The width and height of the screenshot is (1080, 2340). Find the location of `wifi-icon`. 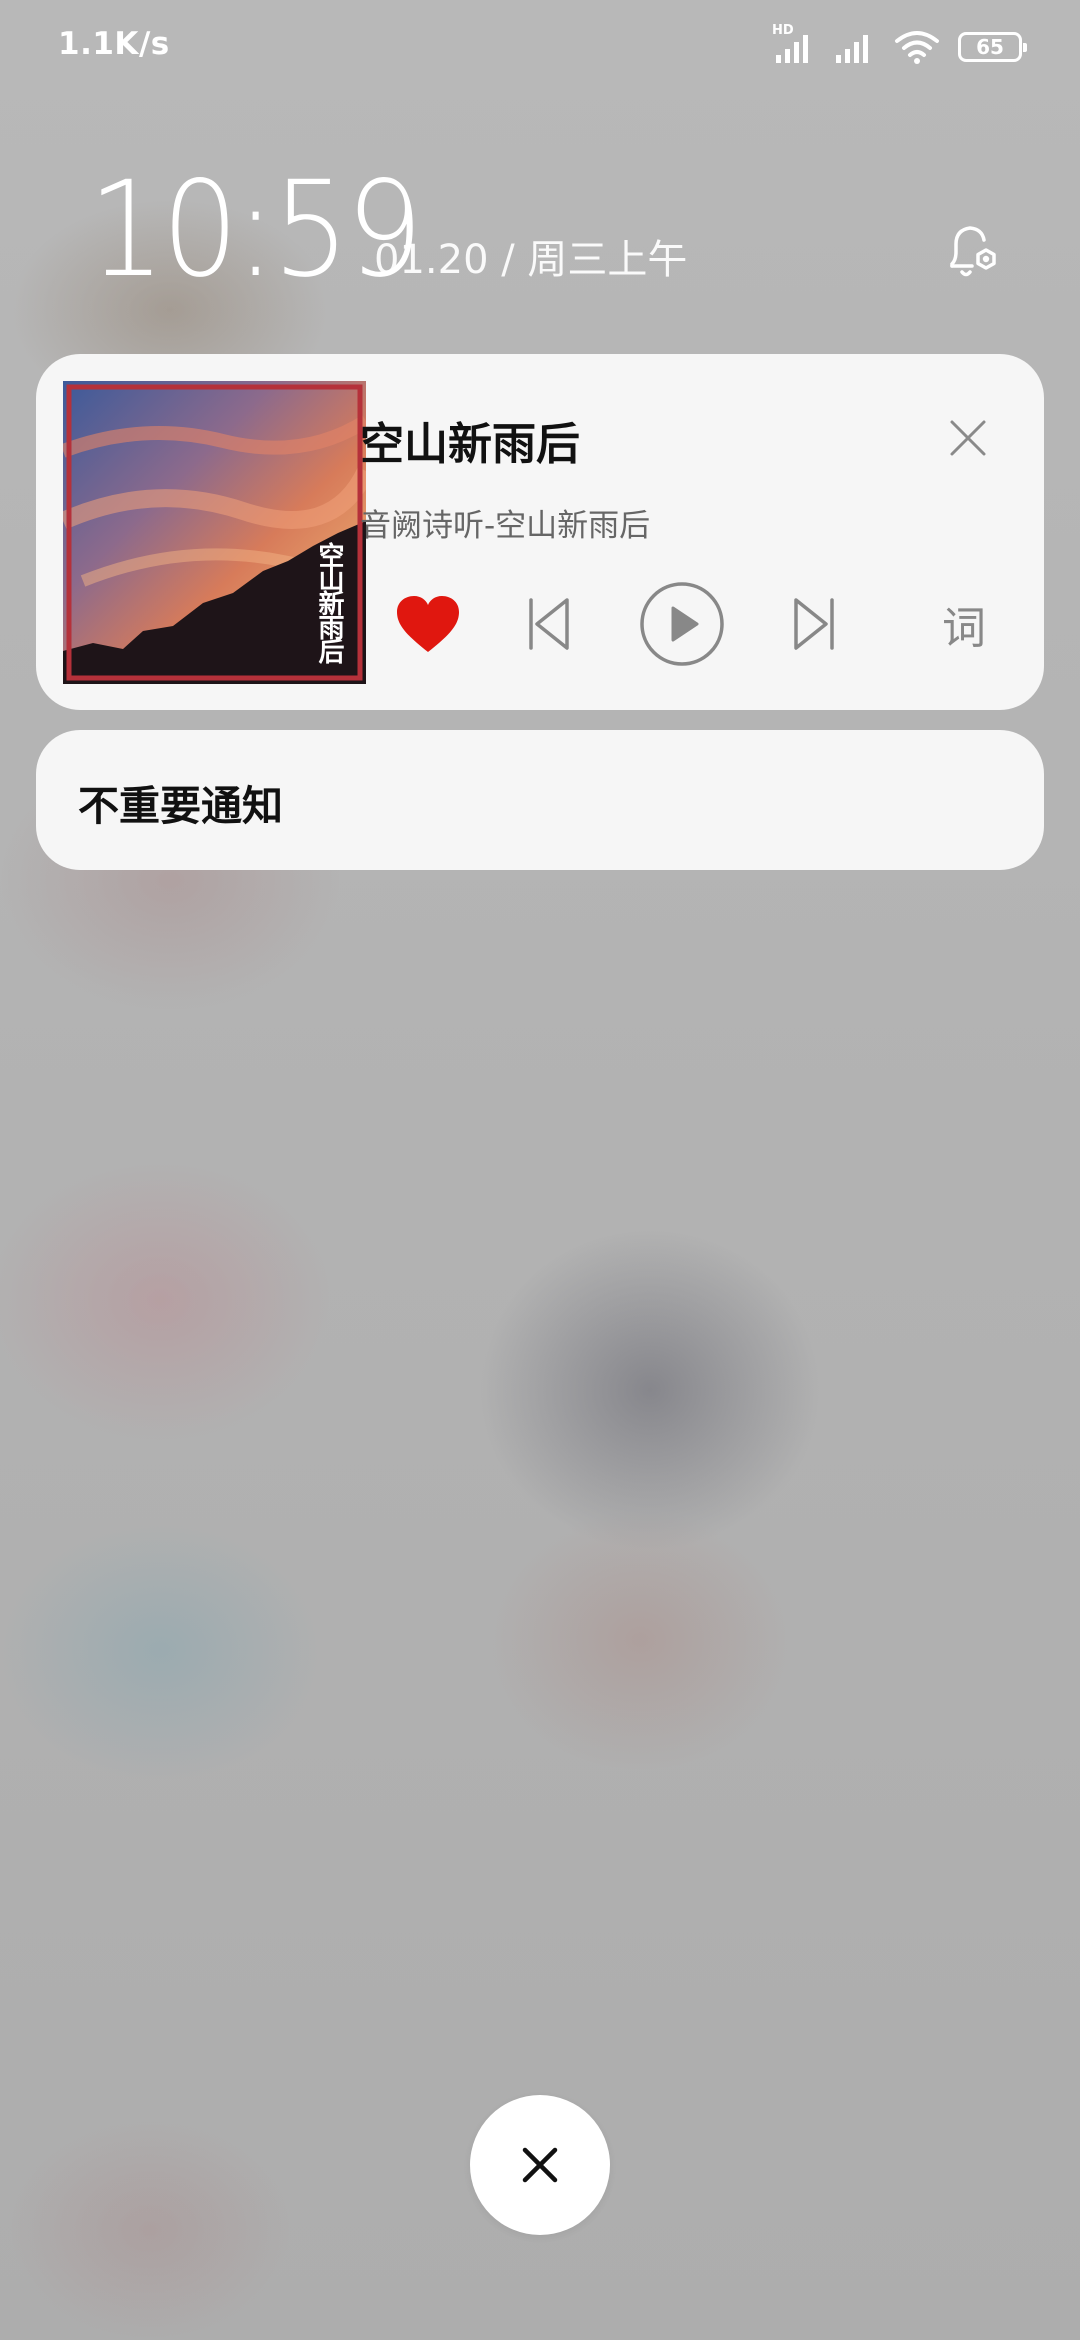

wifi-icon is located at coordinates (917, 47).